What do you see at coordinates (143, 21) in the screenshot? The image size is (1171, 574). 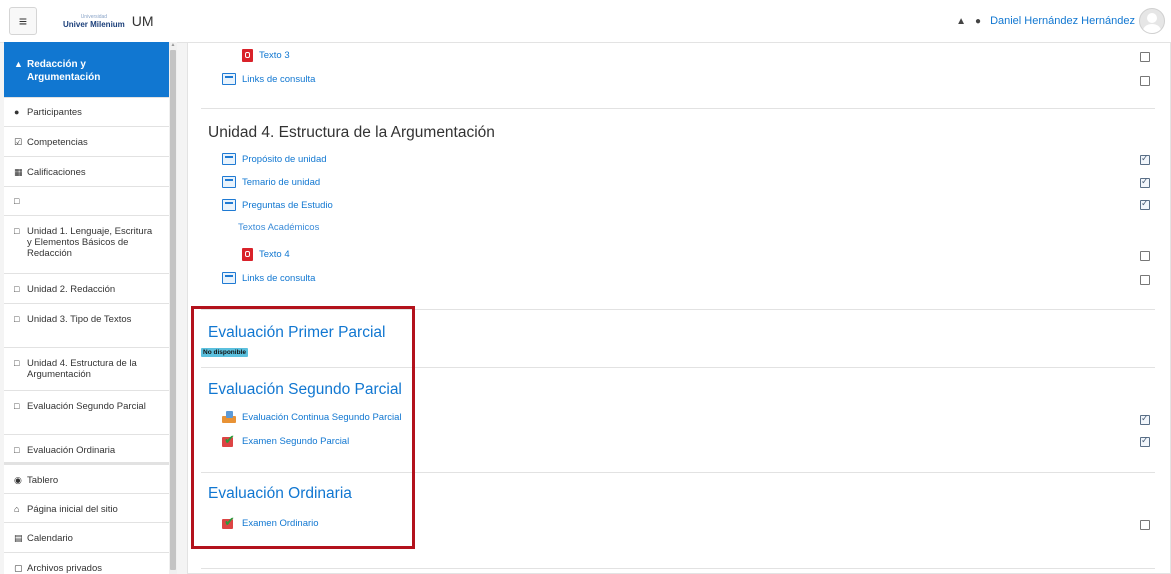 I see `site-name: UM` at bounding box center [143, 21].